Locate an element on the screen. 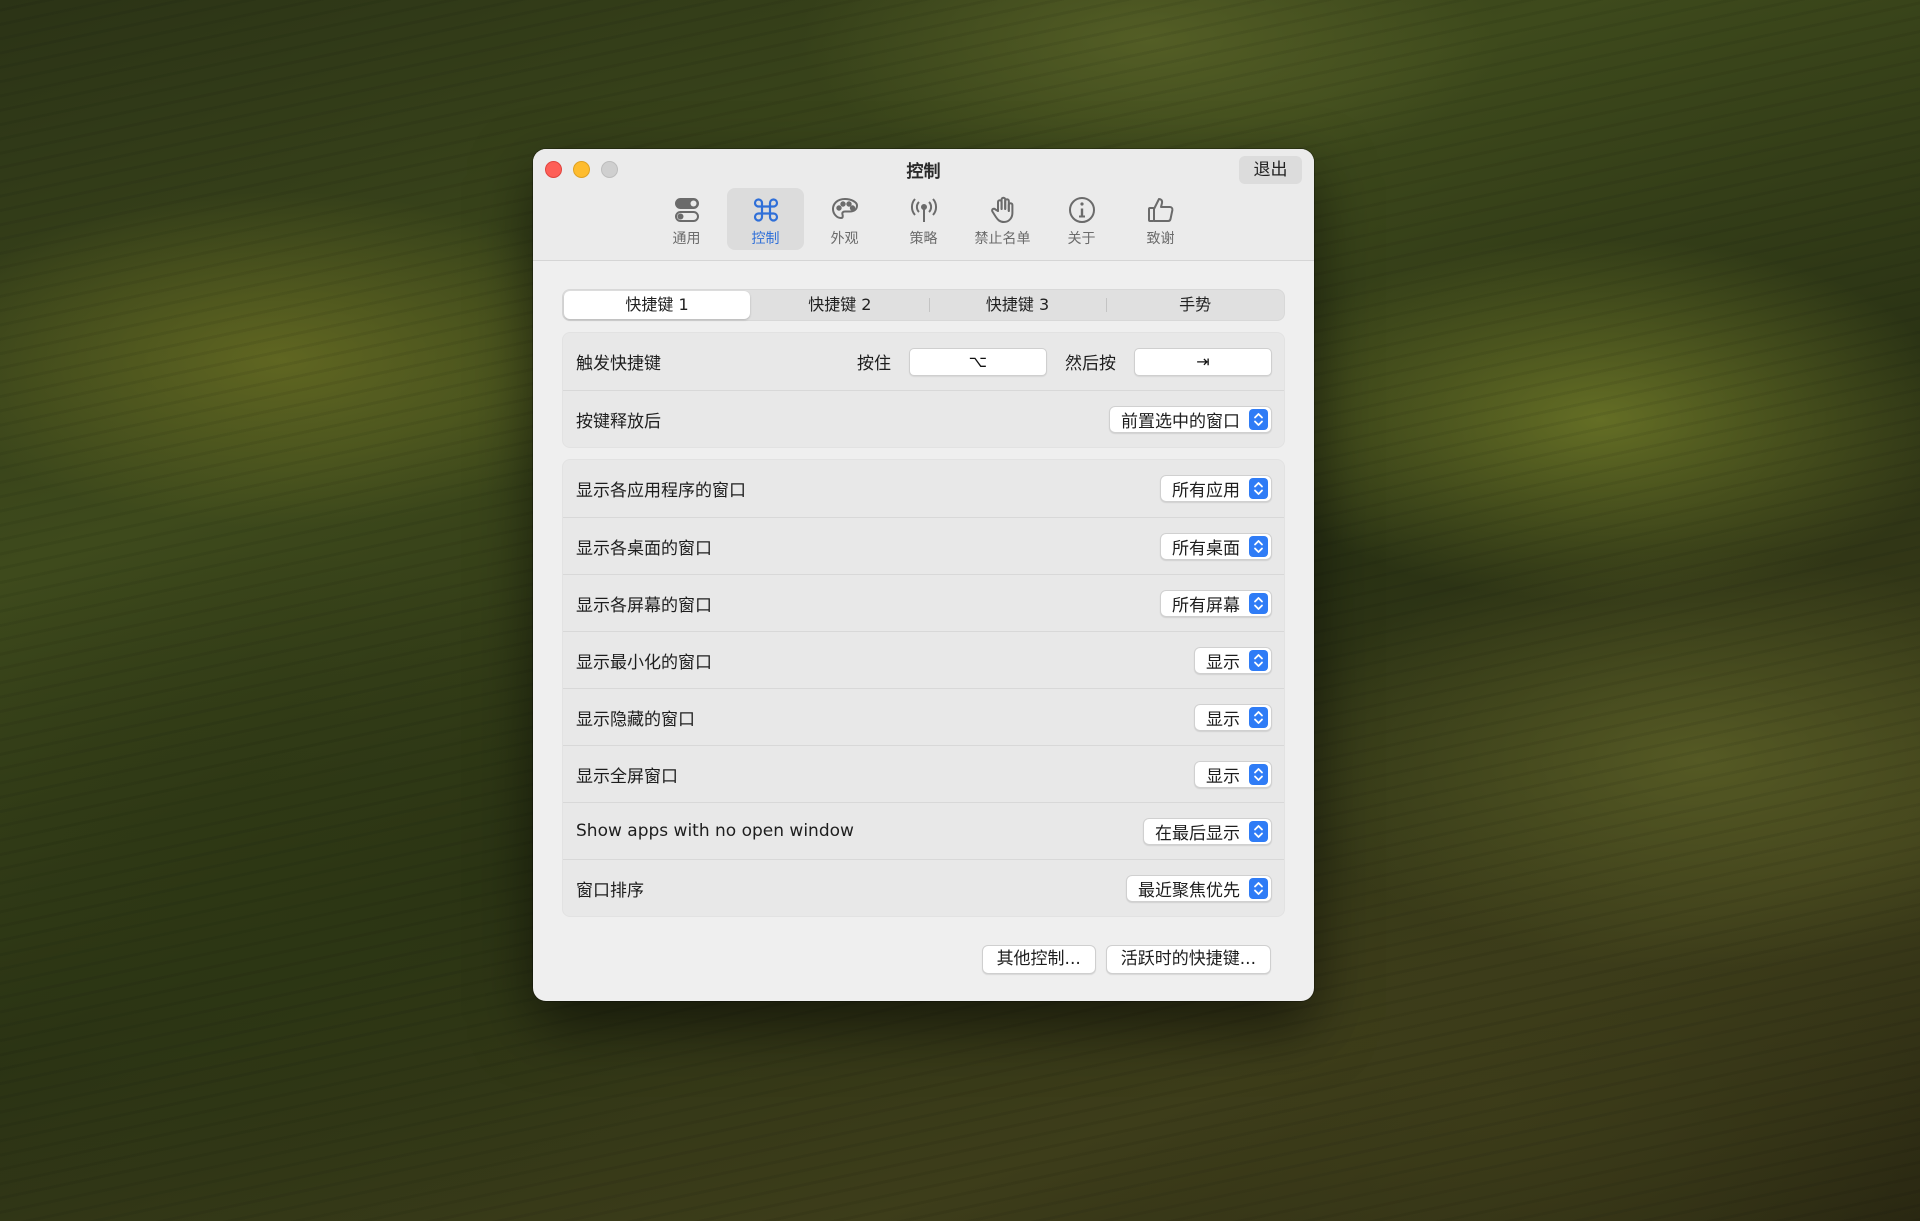  popup-value: 前置选中的窗口 is located at coordinates (1180, 421).